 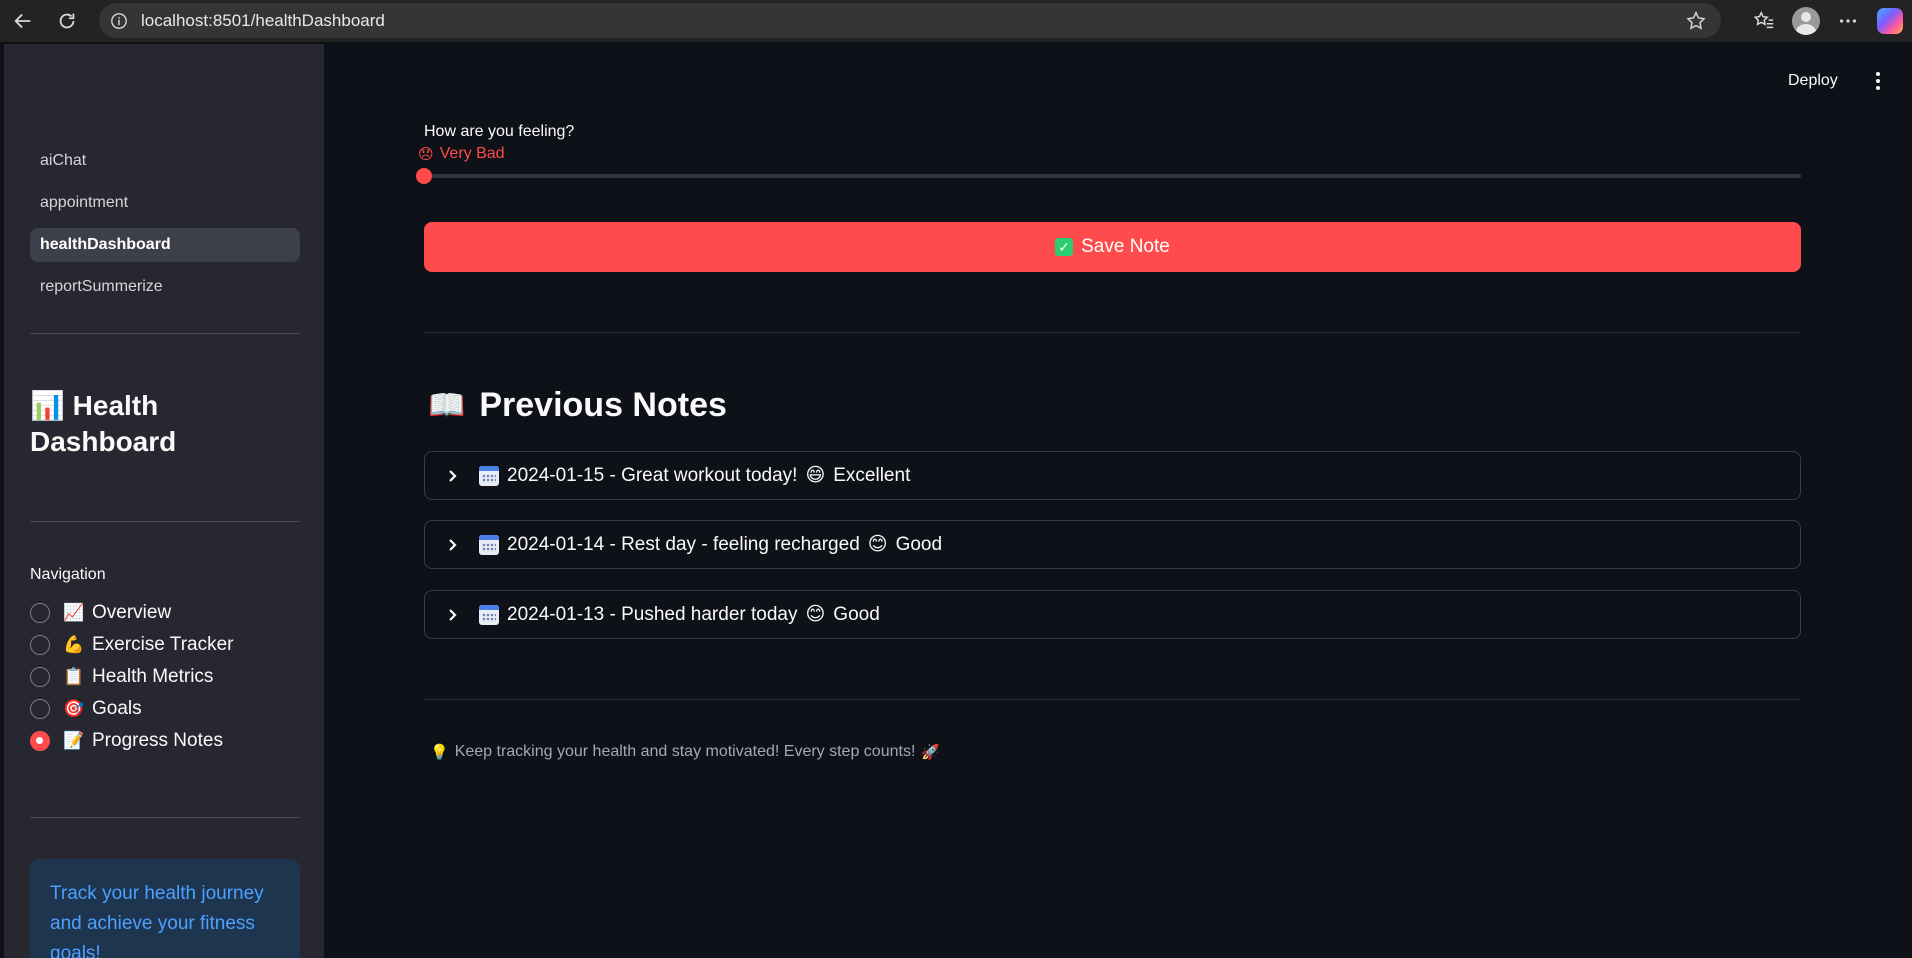 What do you see at coordinates (165, 203) in the screenshot?
I see `page-link-appointment: appointment` at bounding box center [165, 203].